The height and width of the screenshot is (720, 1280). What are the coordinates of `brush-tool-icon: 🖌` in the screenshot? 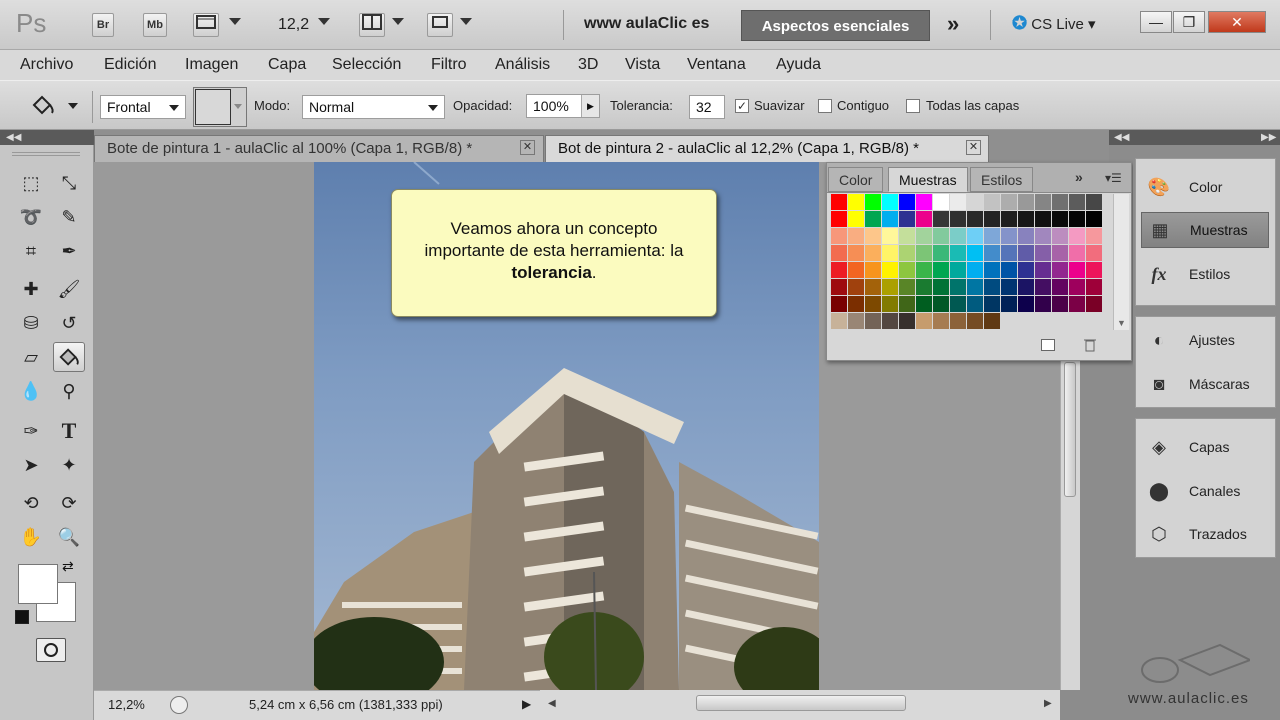 It's located at (69, 289).